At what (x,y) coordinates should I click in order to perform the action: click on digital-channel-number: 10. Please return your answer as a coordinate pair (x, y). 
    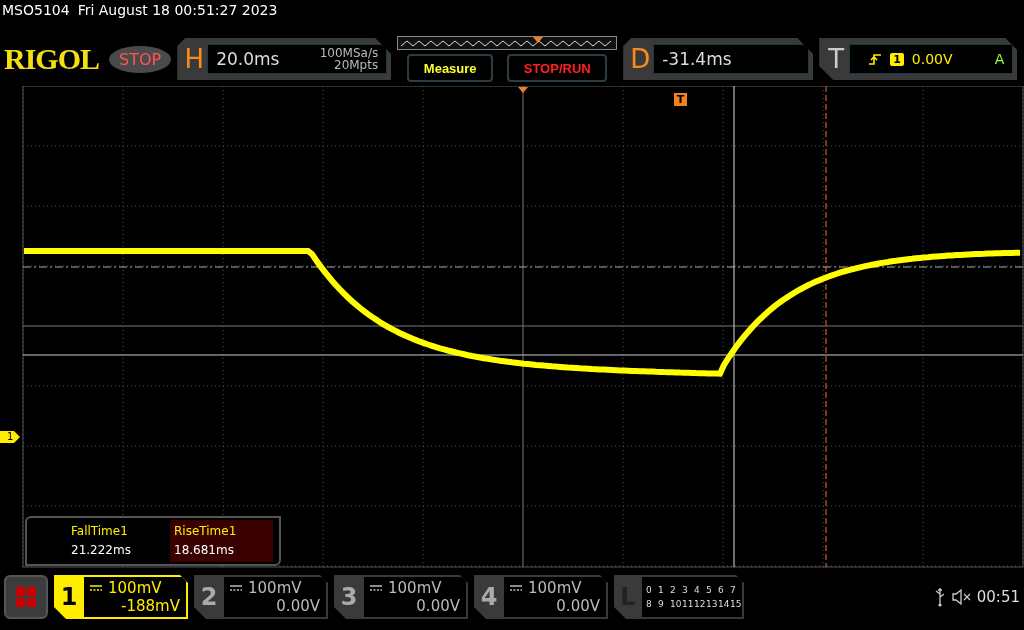
    Looking at the image, I should click on (676, 604).